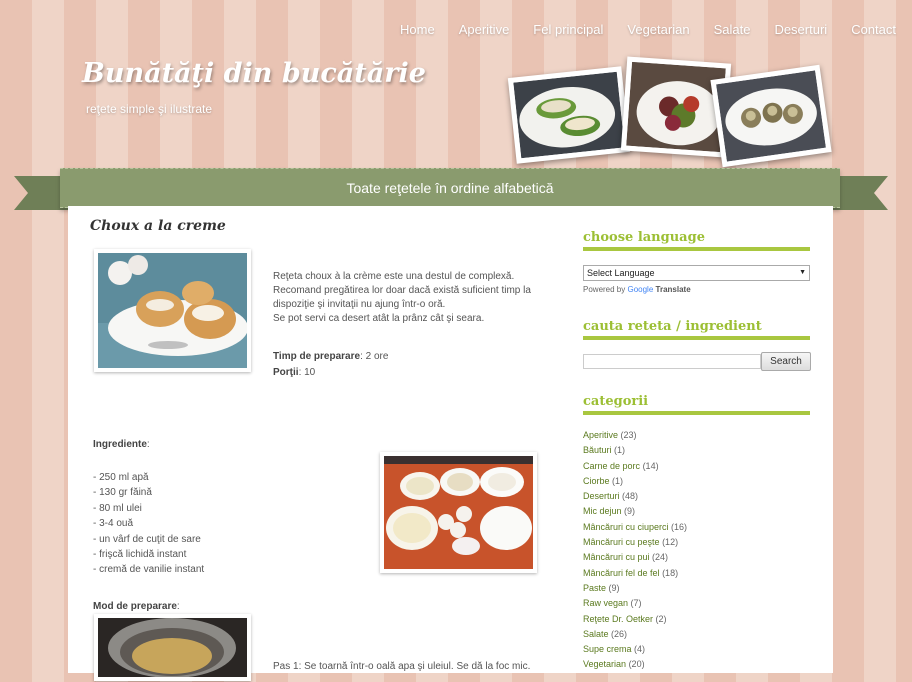 Image resolution: width=912 pixels, height=682 pixels. I want to click on nav-fel-principal: Fel principal, so click(568, 29).